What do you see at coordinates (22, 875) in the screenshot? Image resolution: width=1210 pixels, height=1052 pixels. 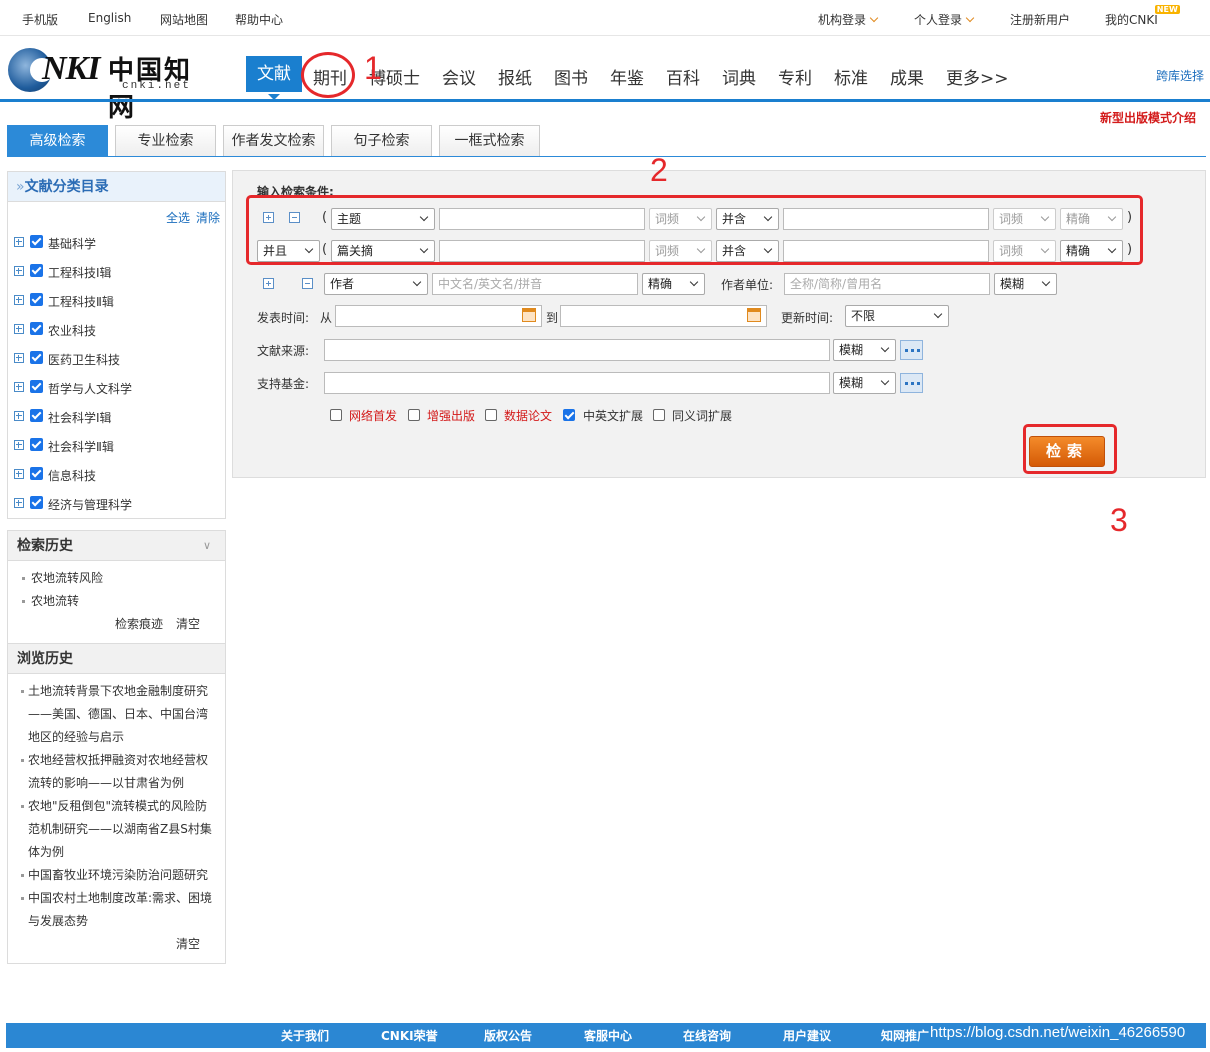 I see `bullet-icon` at bounding box center [22, 875].